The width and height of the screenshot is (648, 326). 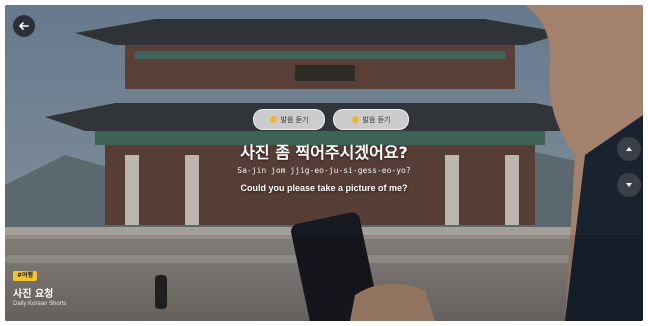 I want to click on channel-name: Daily Korean Shorts, so click(x=40, y=304).